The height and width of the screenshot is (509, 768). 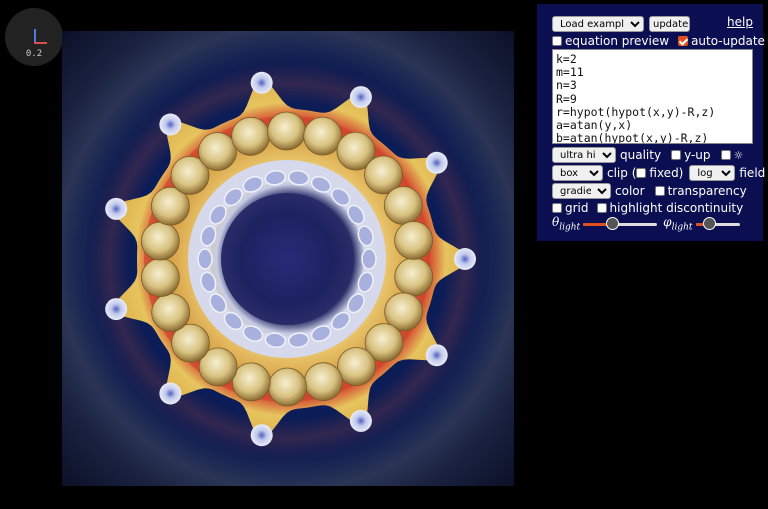 I want to click on phi-light-slider, so click(x=717, y=223).